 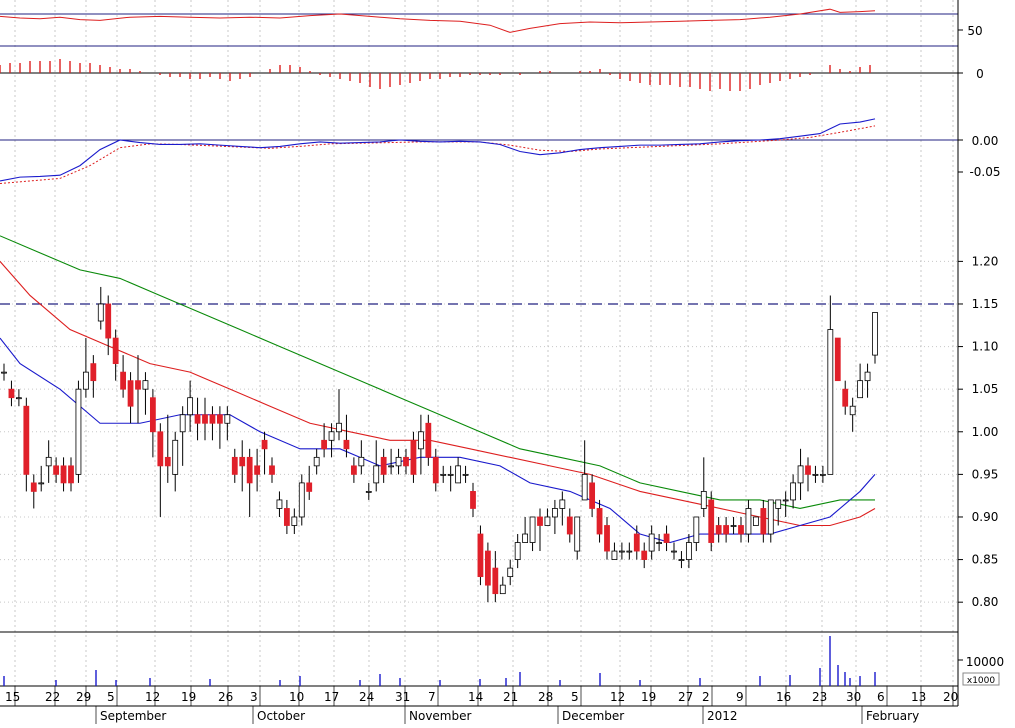 What do you see at coordinates (881, 697) in the screenshot?
I see `x-date-label: 6` at bounding box center [881, 697].